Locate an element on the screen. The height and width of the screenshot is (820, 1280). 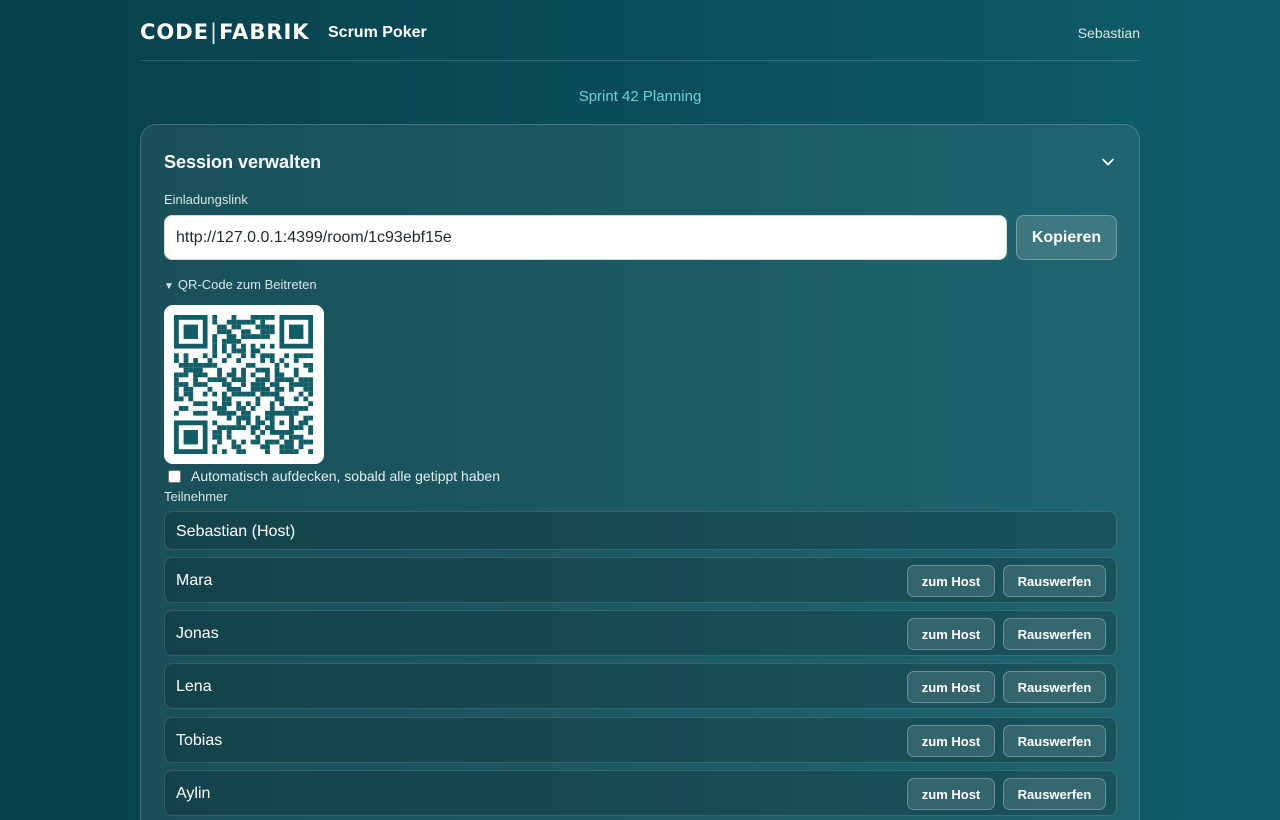
participant-row-host: Sebastian (Host) is located at coordinates (640, 530).